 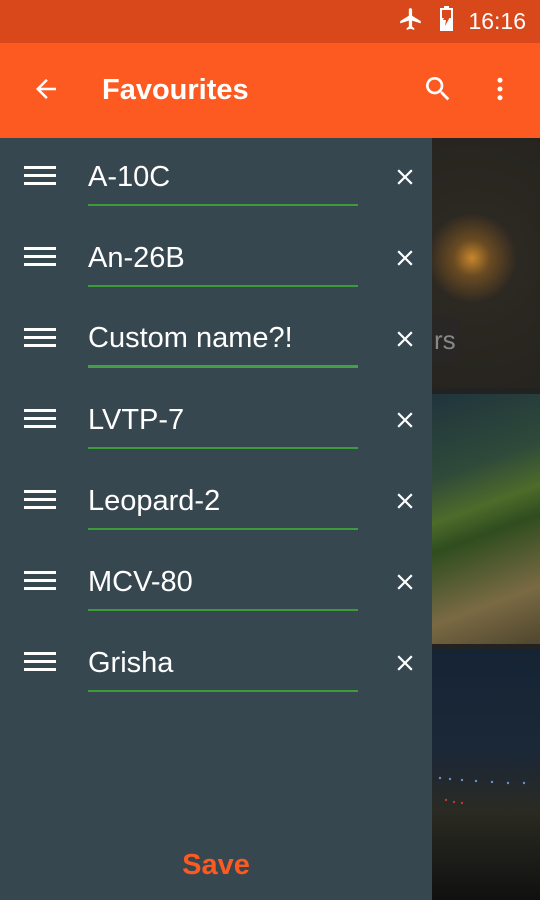 I want to click on more-options-button, so click(x=500, y=91).